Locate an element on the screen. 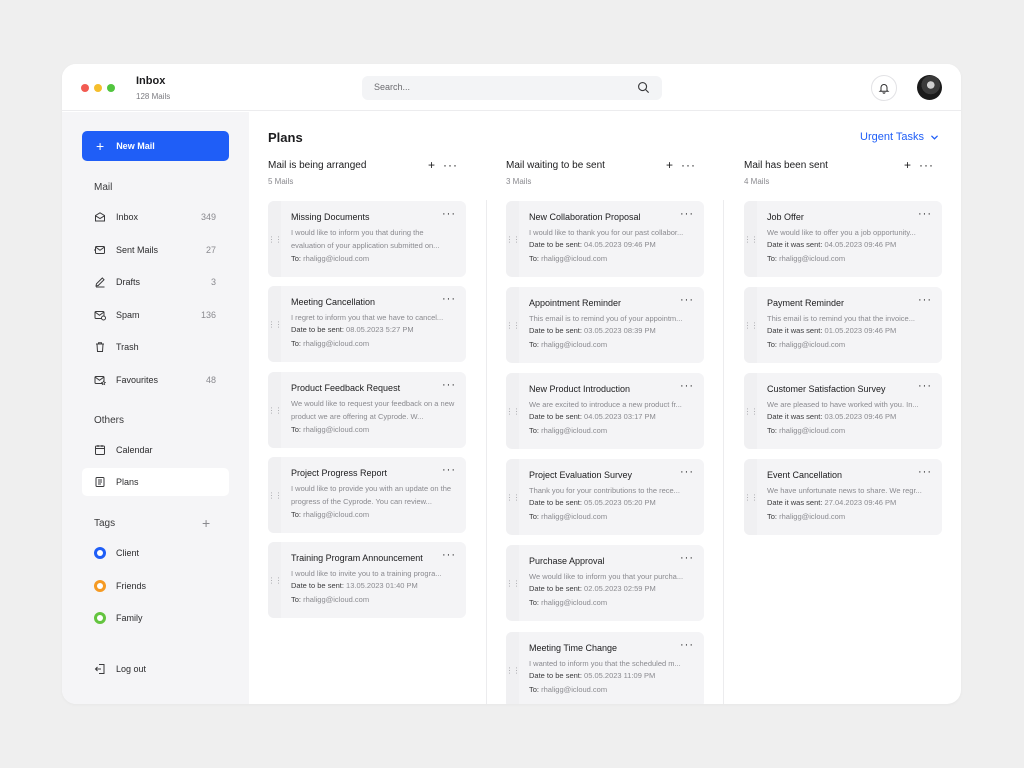 This screenshot has width=1024, height=768. search-icon is located at coordinates (643, 87).